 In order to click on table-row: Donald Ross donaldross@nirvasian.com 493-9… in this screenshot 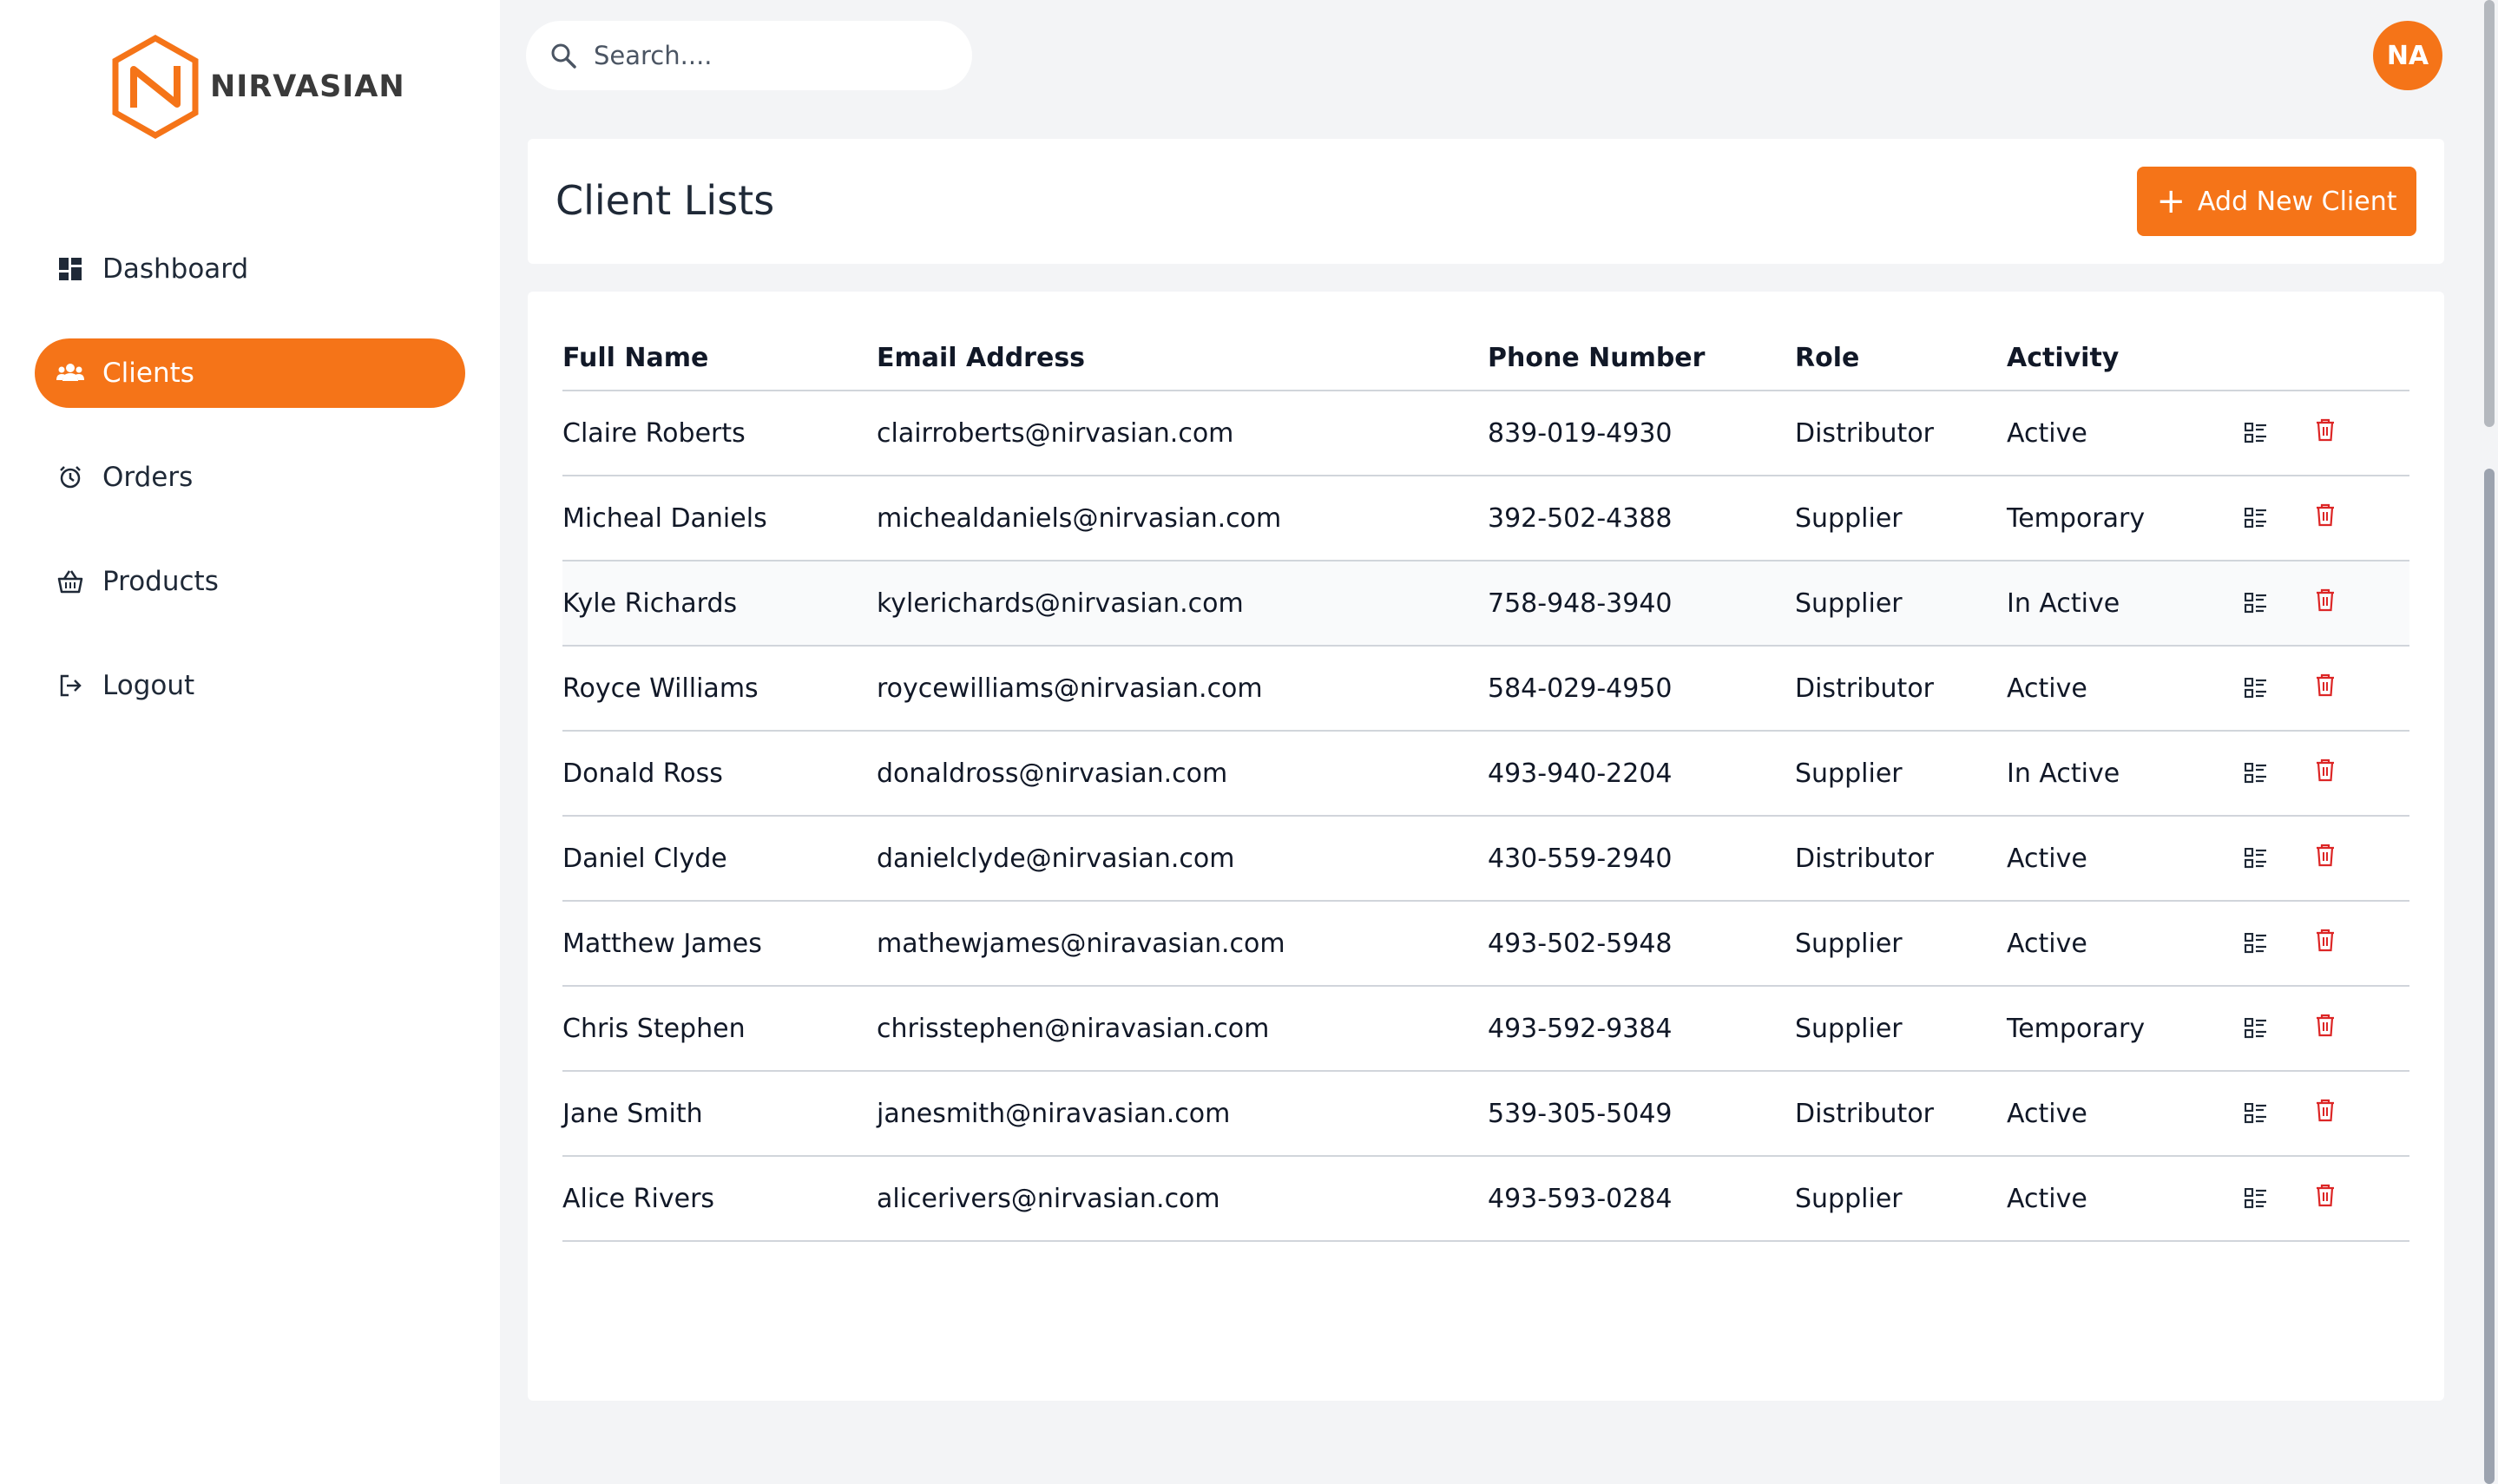, I will do `click(1485, 774)`.